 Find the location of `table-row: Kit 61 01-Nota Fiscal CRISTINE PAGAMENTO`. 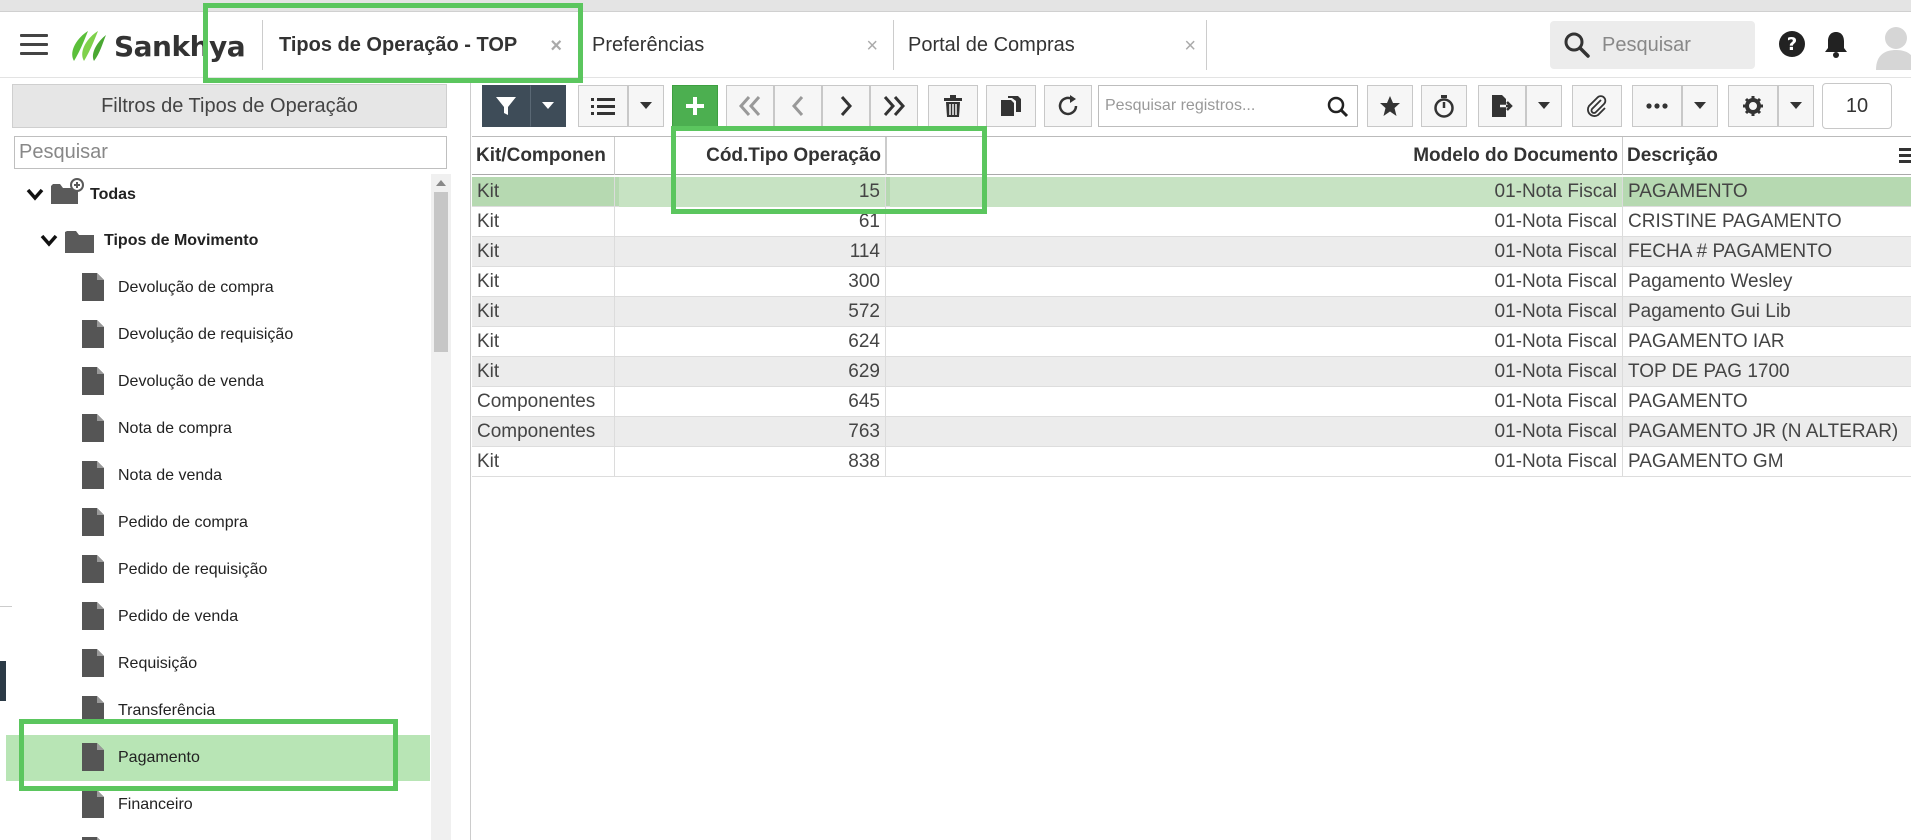

table-row: Kit 61 01-Nota Fiscal CRISTINE PAGAMENTO is located at coordinates (1191, 222).